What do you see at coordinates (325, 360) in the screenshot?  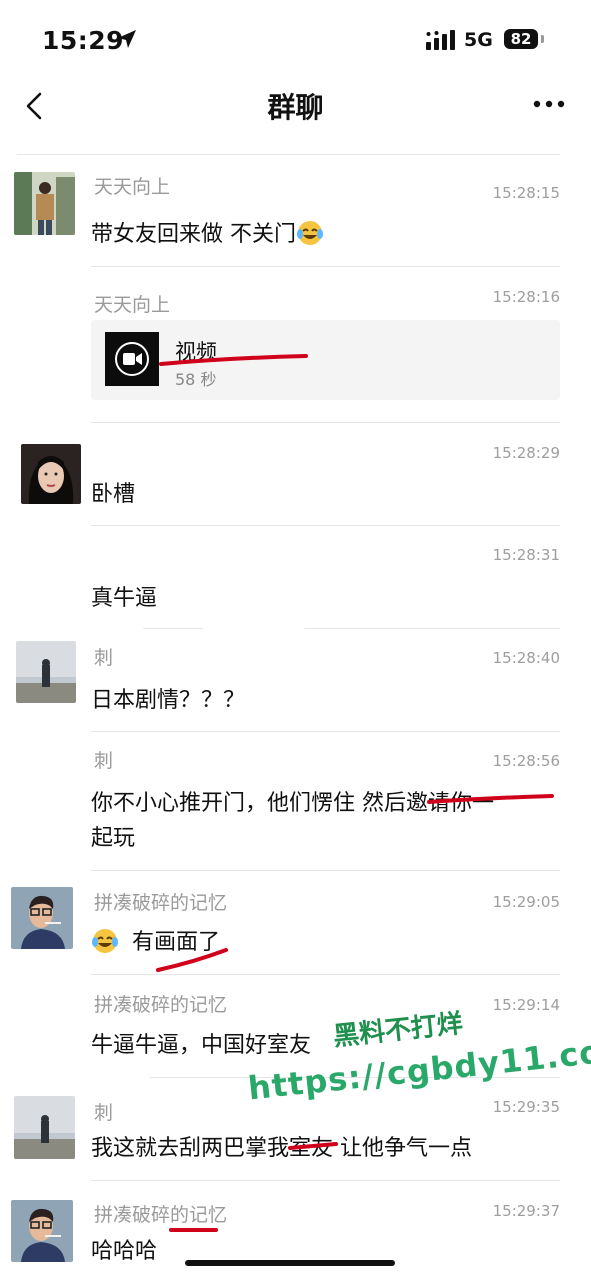 I see `video-message-card: 视频 58 秒` at bounding box center [325, 360].